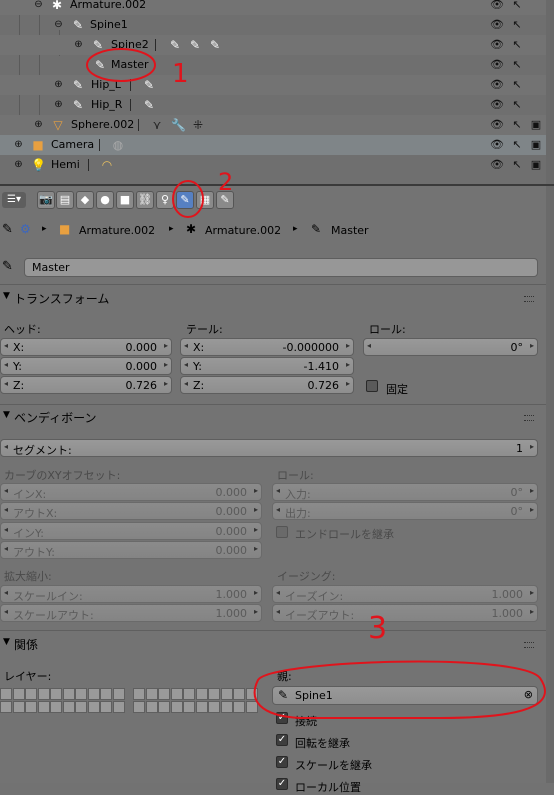 The width and height of the screenshot is (554, 795). What do you see at coordinates (130, 64) in the screenshot?
I see `outliner-label: Master` at bounding box center [130, 64].